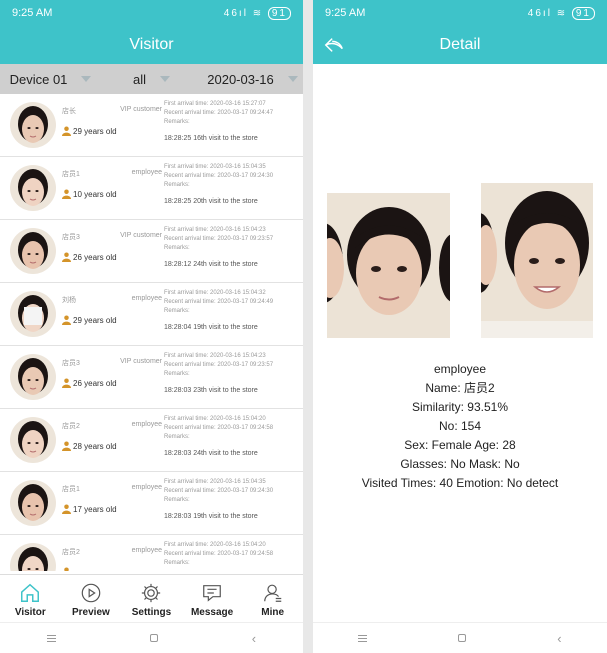 Image resolution: width=607 pixels, height=653 pixels. Describe the element at coordinates (71, 363) in the screenshot. I see `visitor-name: 店员3` at that location.